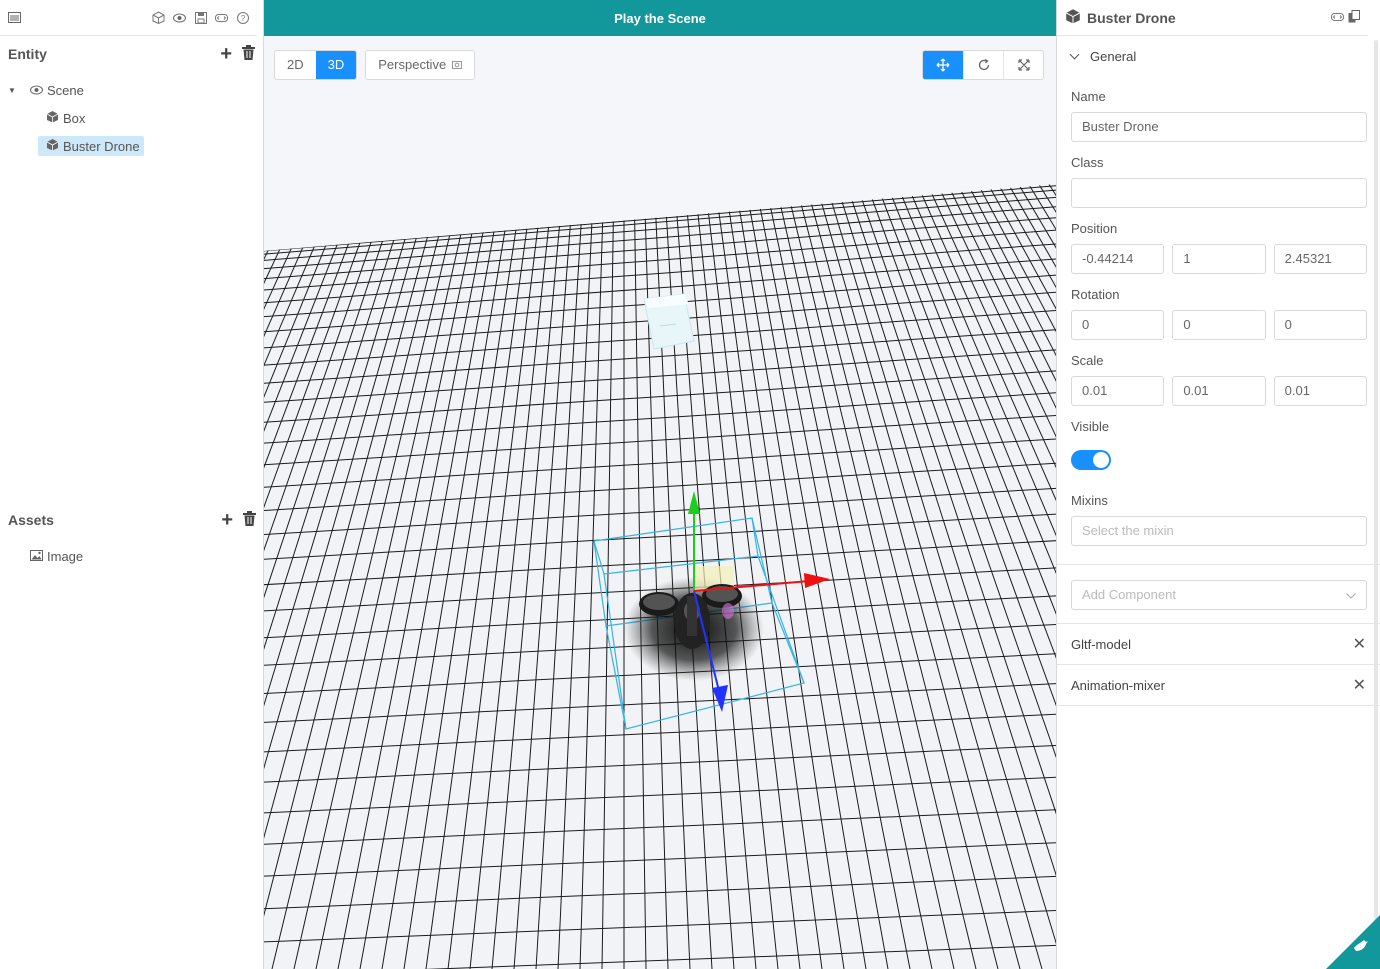 The width and height of the screenshot is (1380, 969). What do you see at coordinates (1218, 644) in the screenshot?
I see `component-gltf-model: Gltf-model ✕` at bounding box center [1218, 644].